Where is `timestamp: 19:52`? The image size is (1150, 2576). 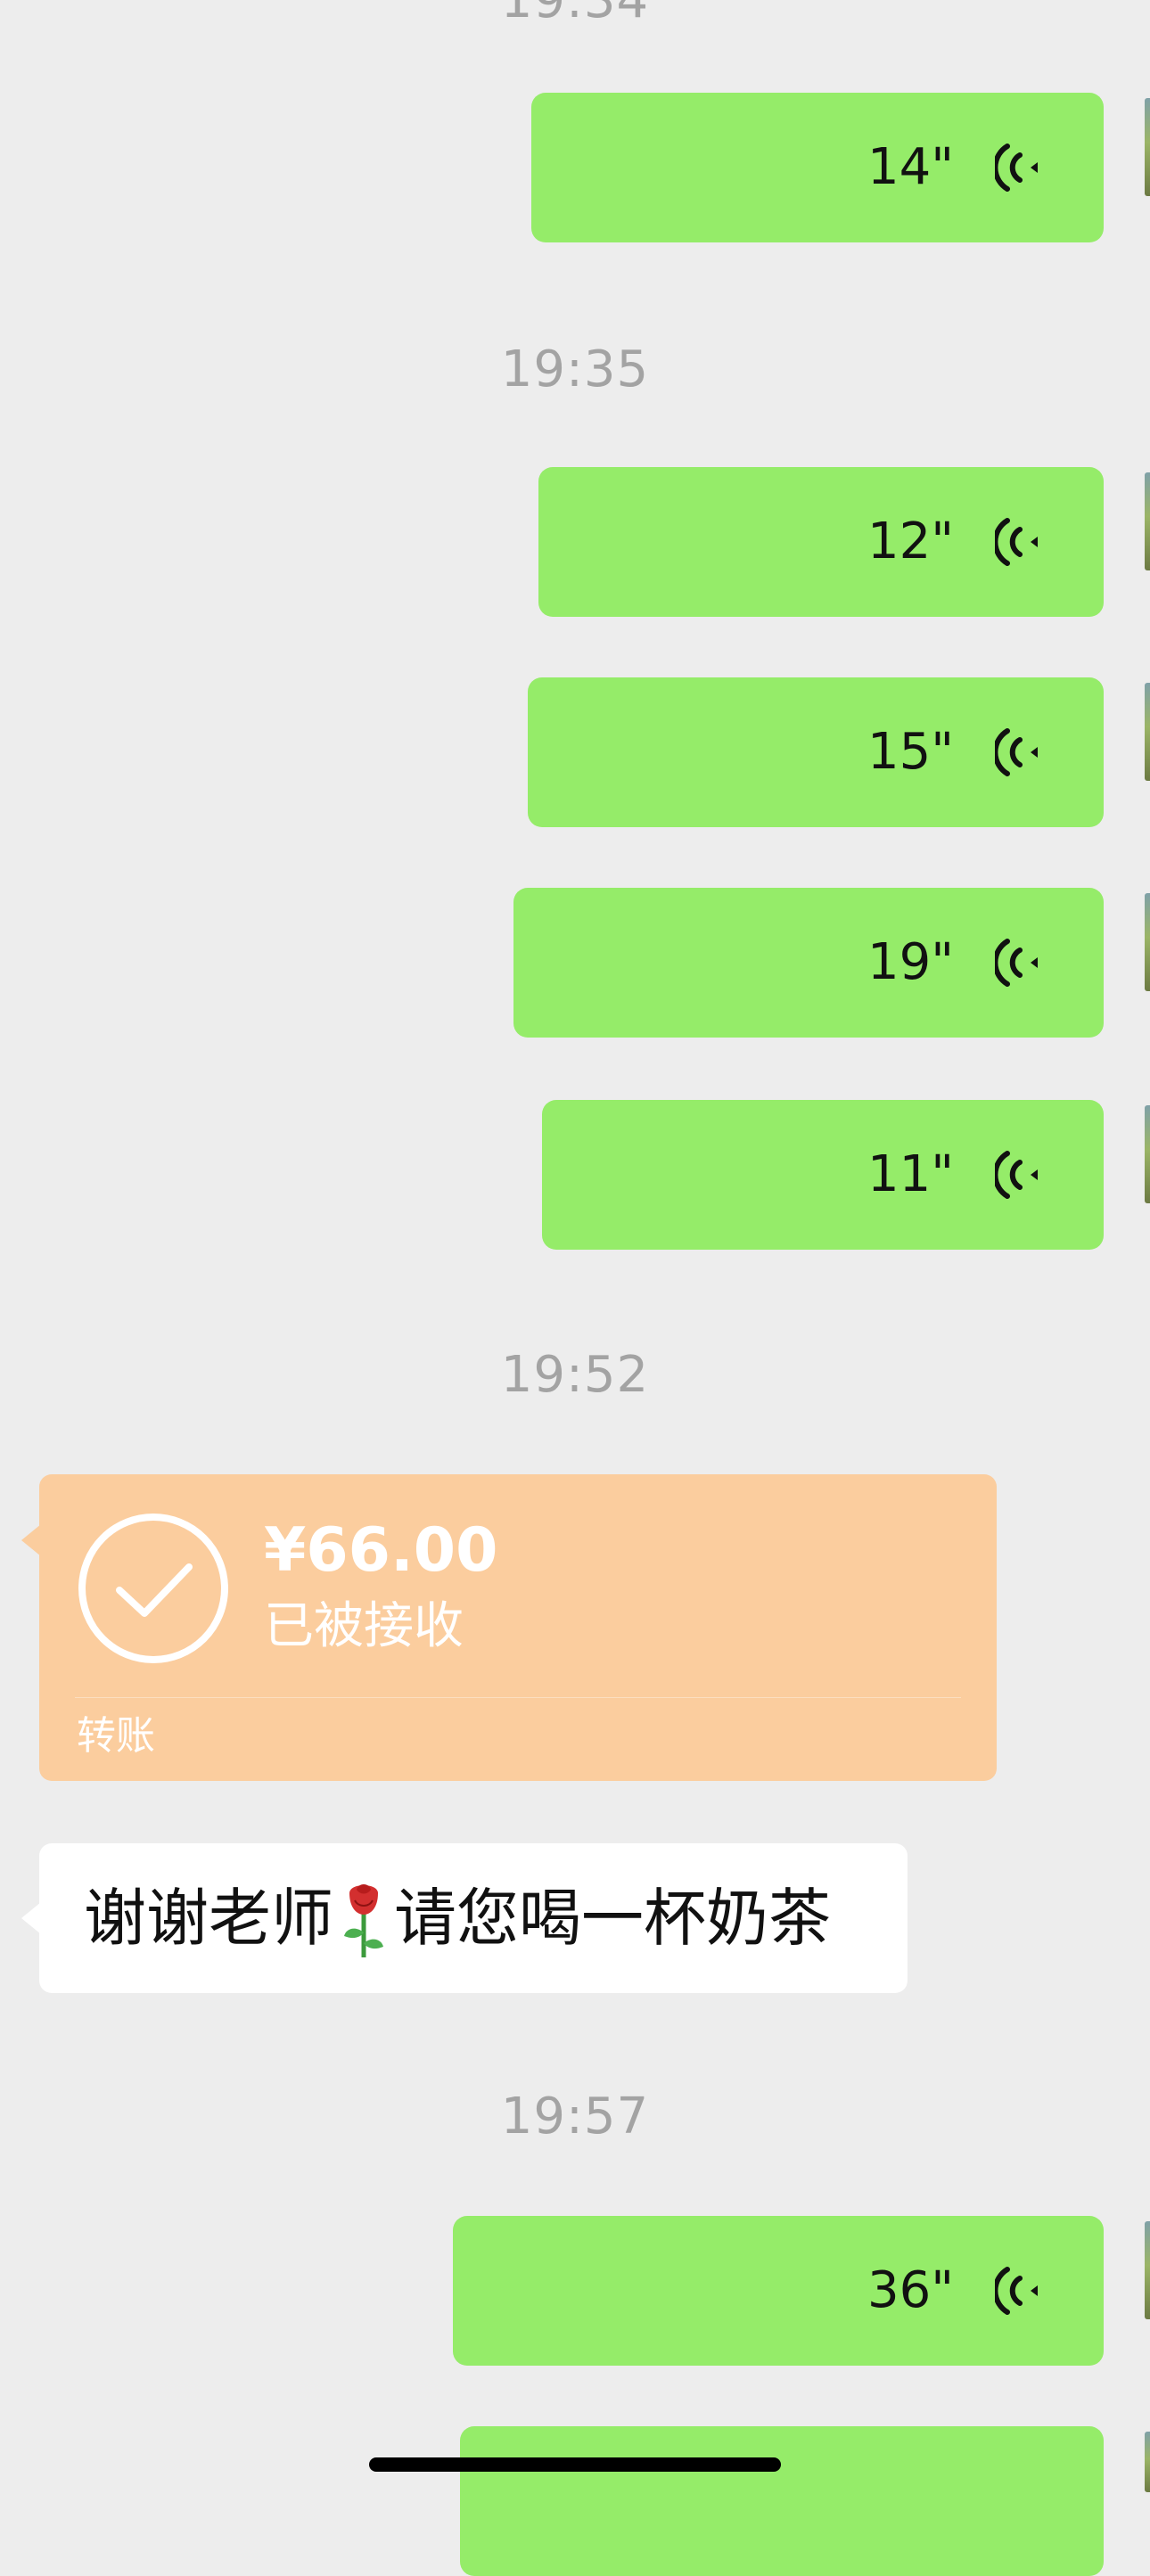 timestamp: 19:52 is located at coordinates (575, 1375).